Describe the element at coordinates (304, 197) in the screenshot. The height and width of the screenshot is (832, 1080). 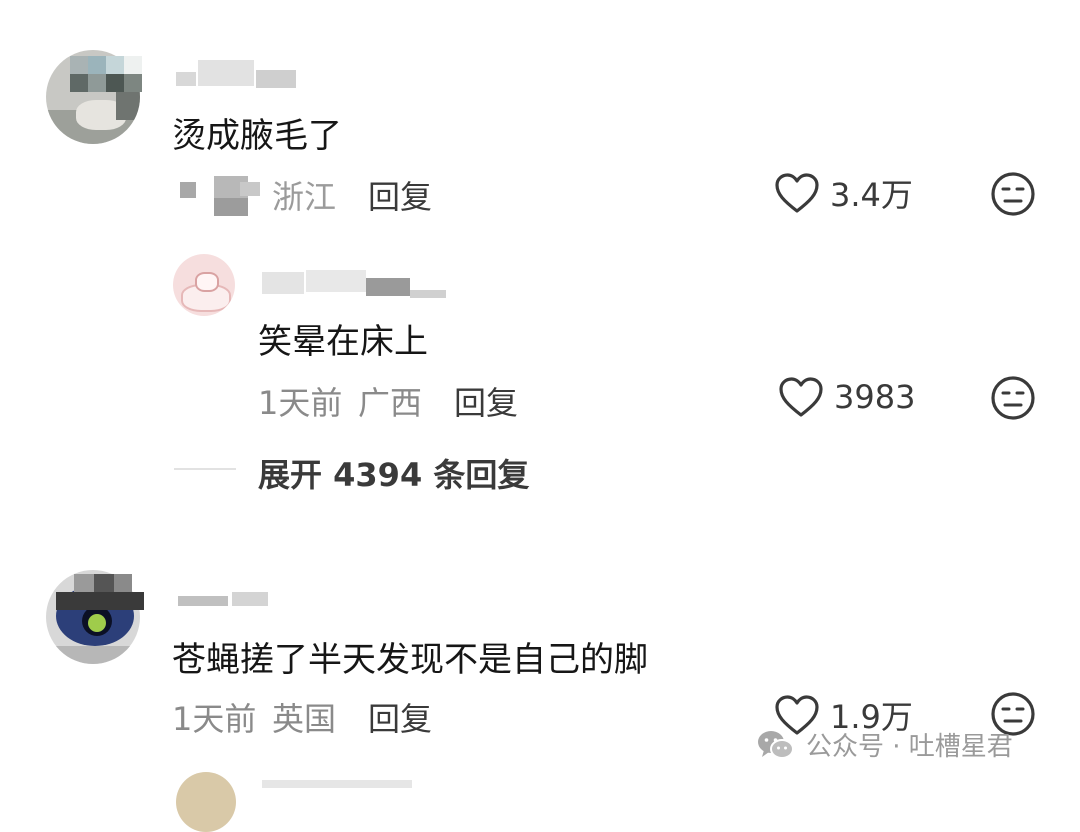
I see `comment-location: 浙江` at that location.